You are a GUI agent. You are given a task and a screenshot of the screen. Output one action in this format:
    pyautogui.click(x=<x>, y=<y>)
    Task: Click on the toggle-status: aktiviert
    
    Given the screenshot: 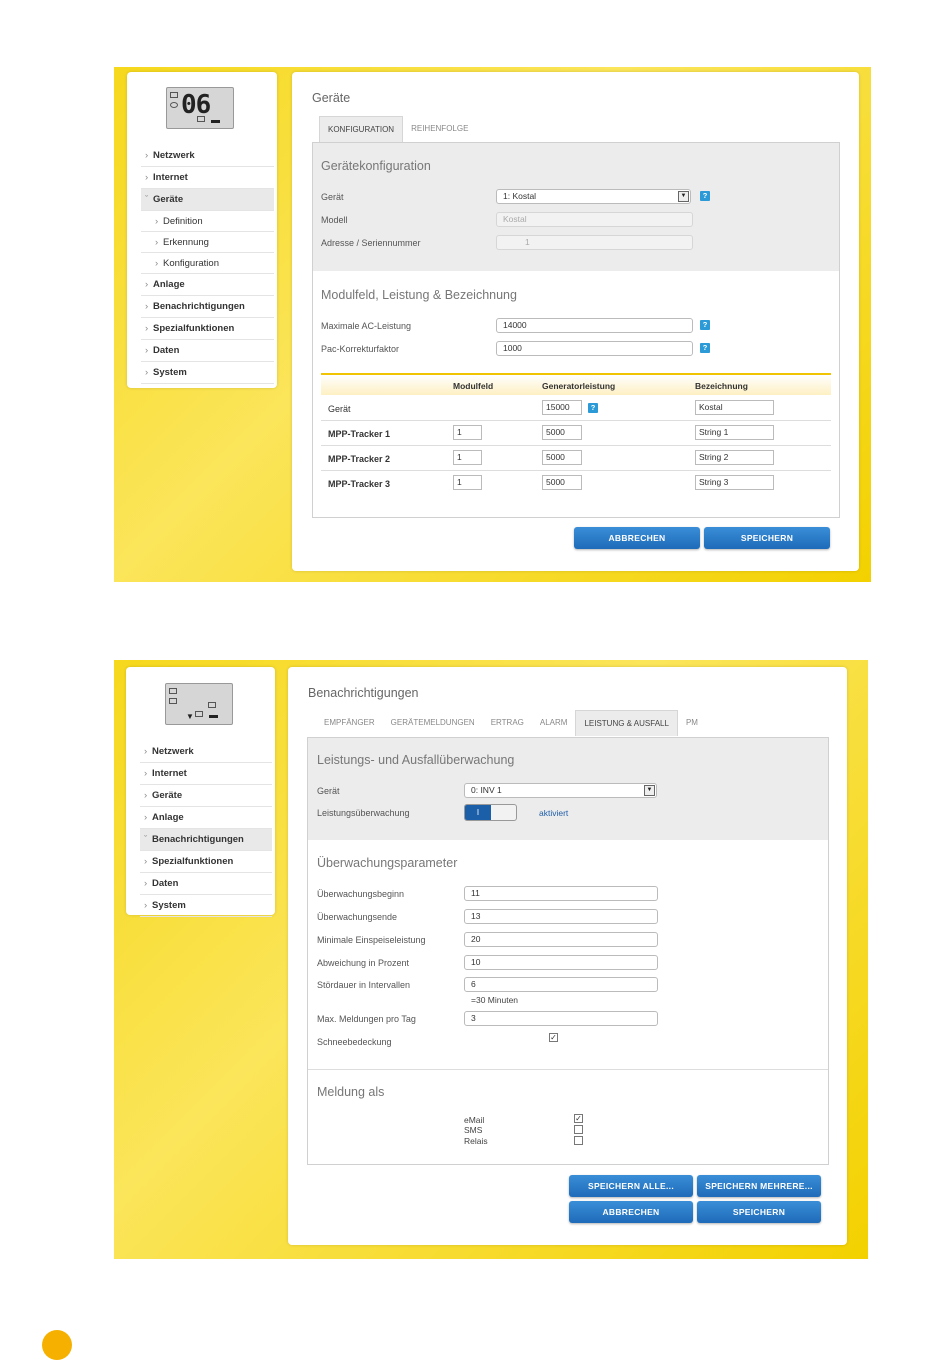 What is the action you would take?
    pyautogui.click(x=554, y=813)
    